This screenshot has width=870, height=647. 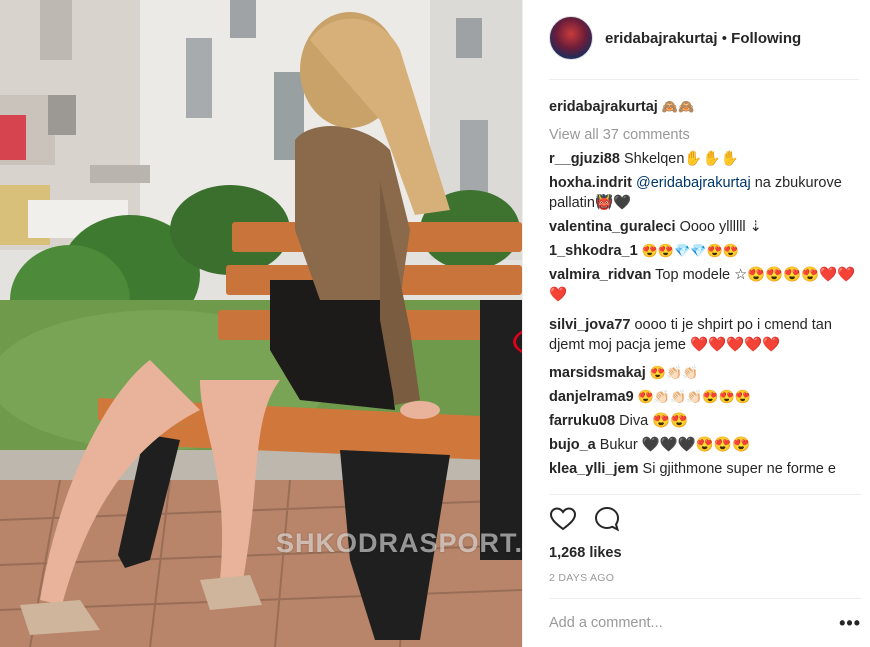 What do you see at coordinates (612, 227) in the screenshot?
I see `comment-username: valentina_guraleci` at bounding box center [612, 227].